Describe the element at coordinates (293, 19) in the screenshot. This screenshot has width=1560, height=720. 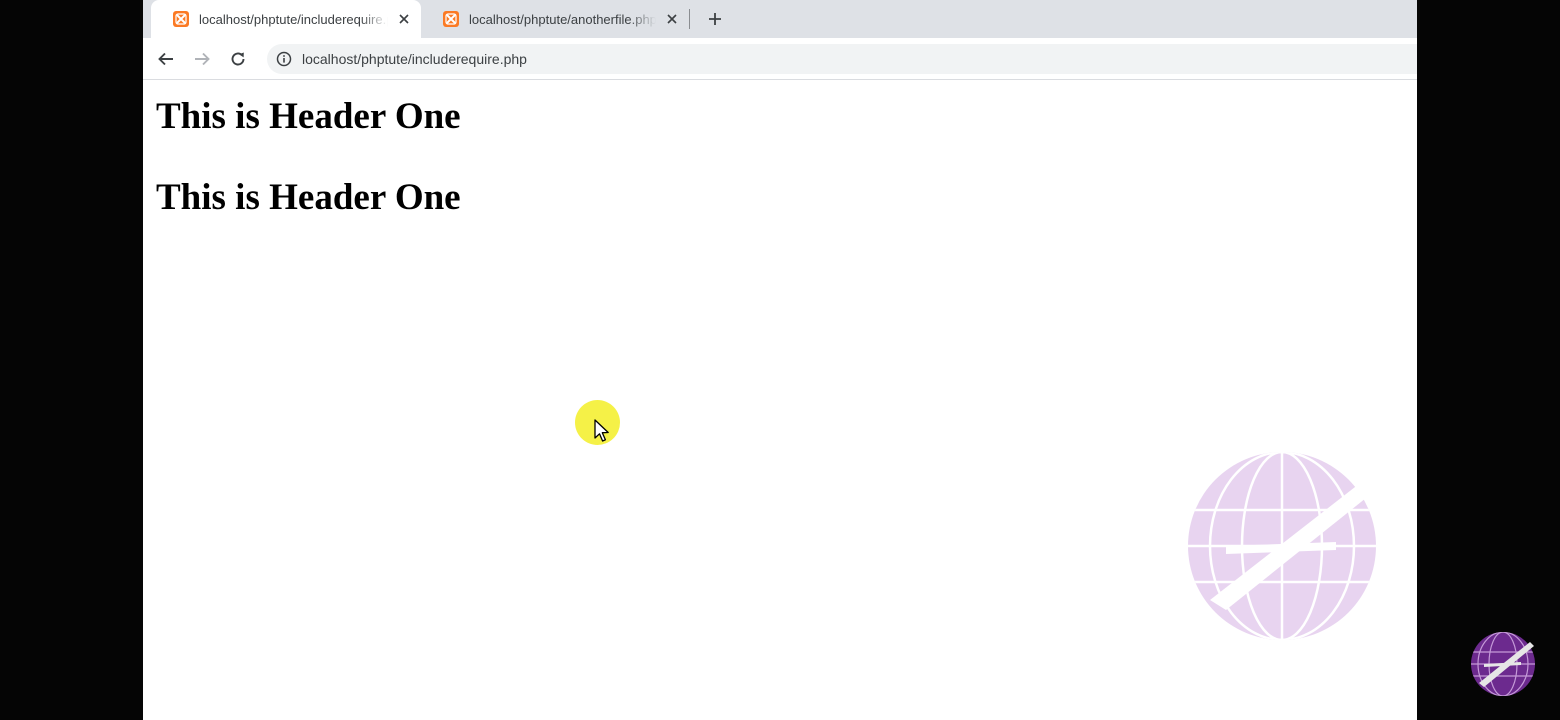
I see `tab-title: localhost/phptute/includerequire.php` at that location.